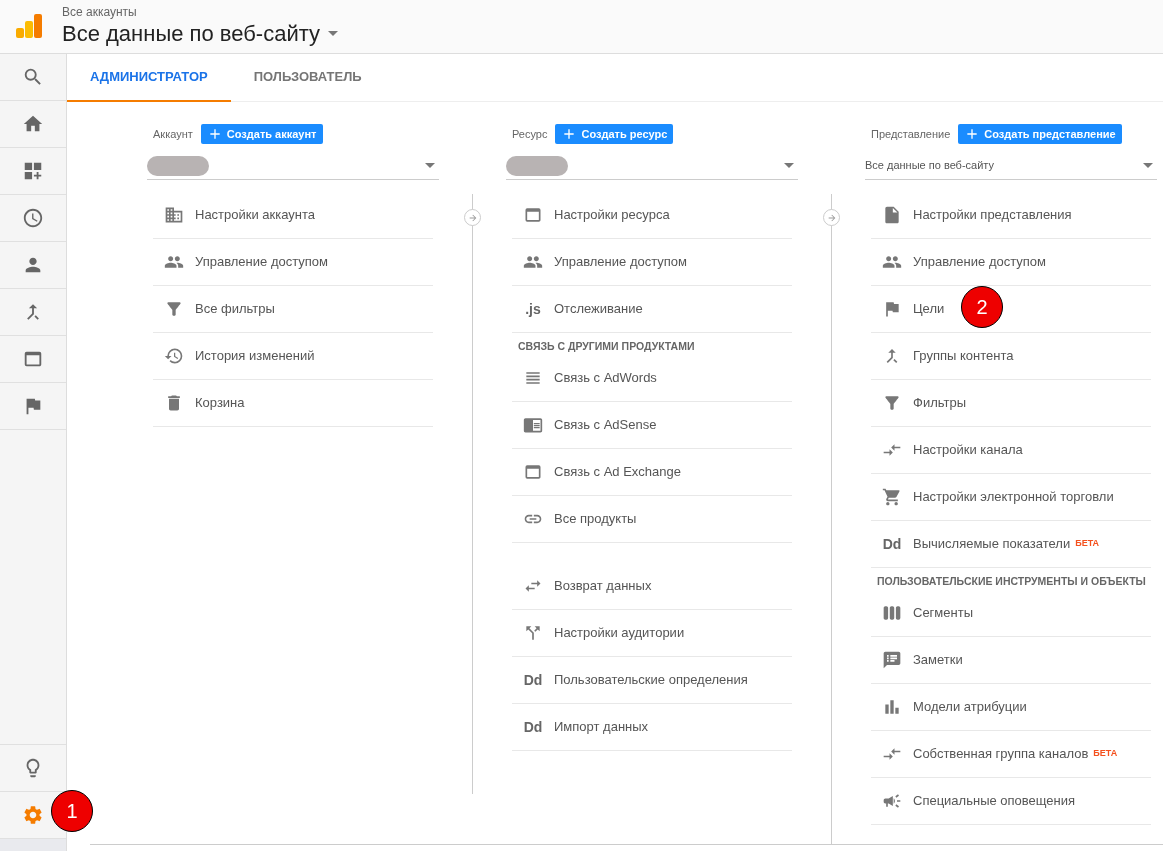 Image resolution: width=1163 pixels, height=851 pixels. I want to click on item-label: Настройки канала, so click(968, 450).